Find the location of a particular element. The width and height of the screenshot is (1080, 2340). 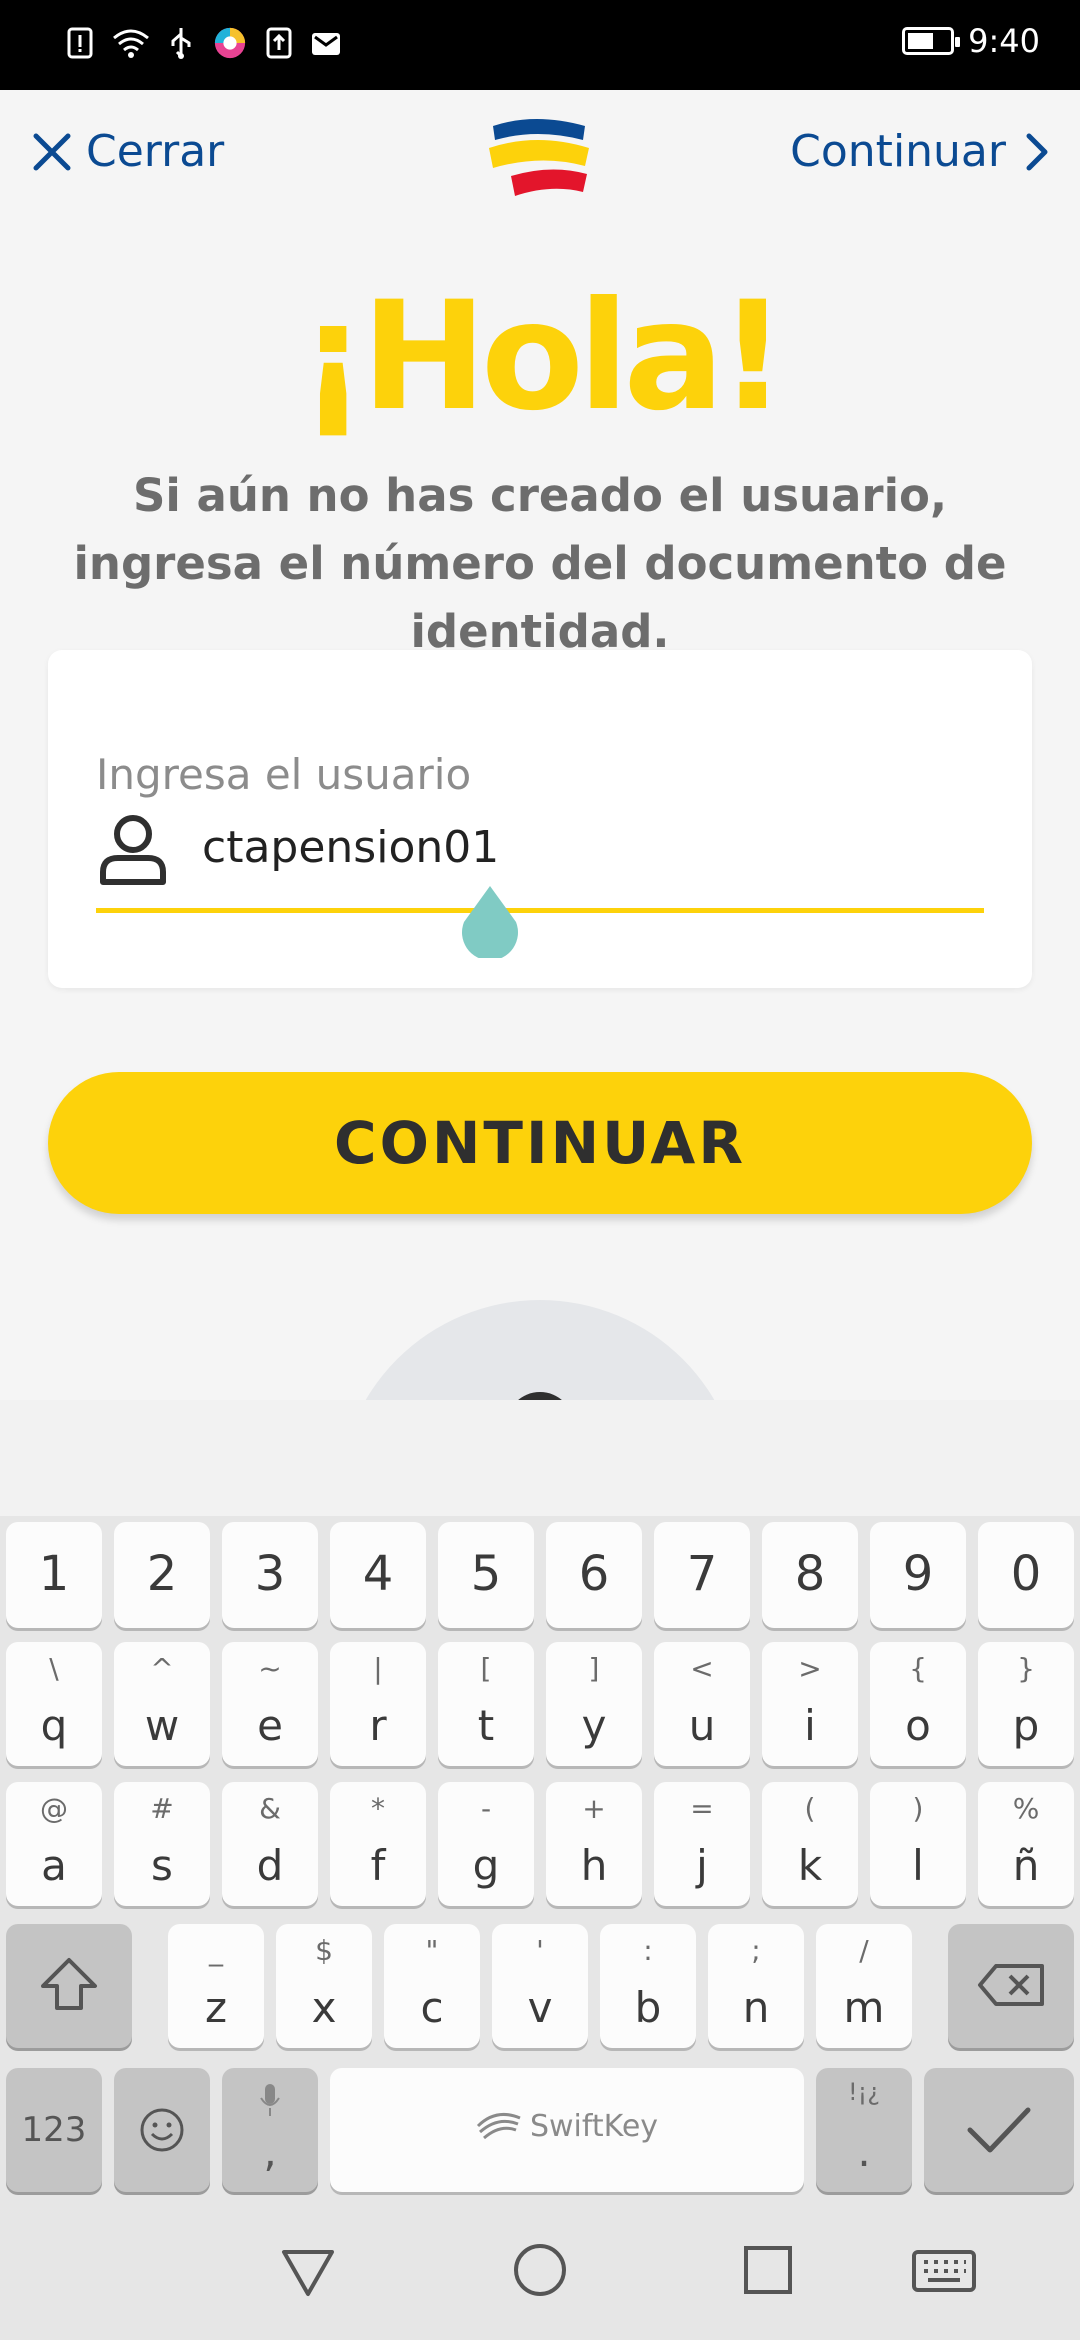

key-f: * f is located at coordinates (378, 1844).